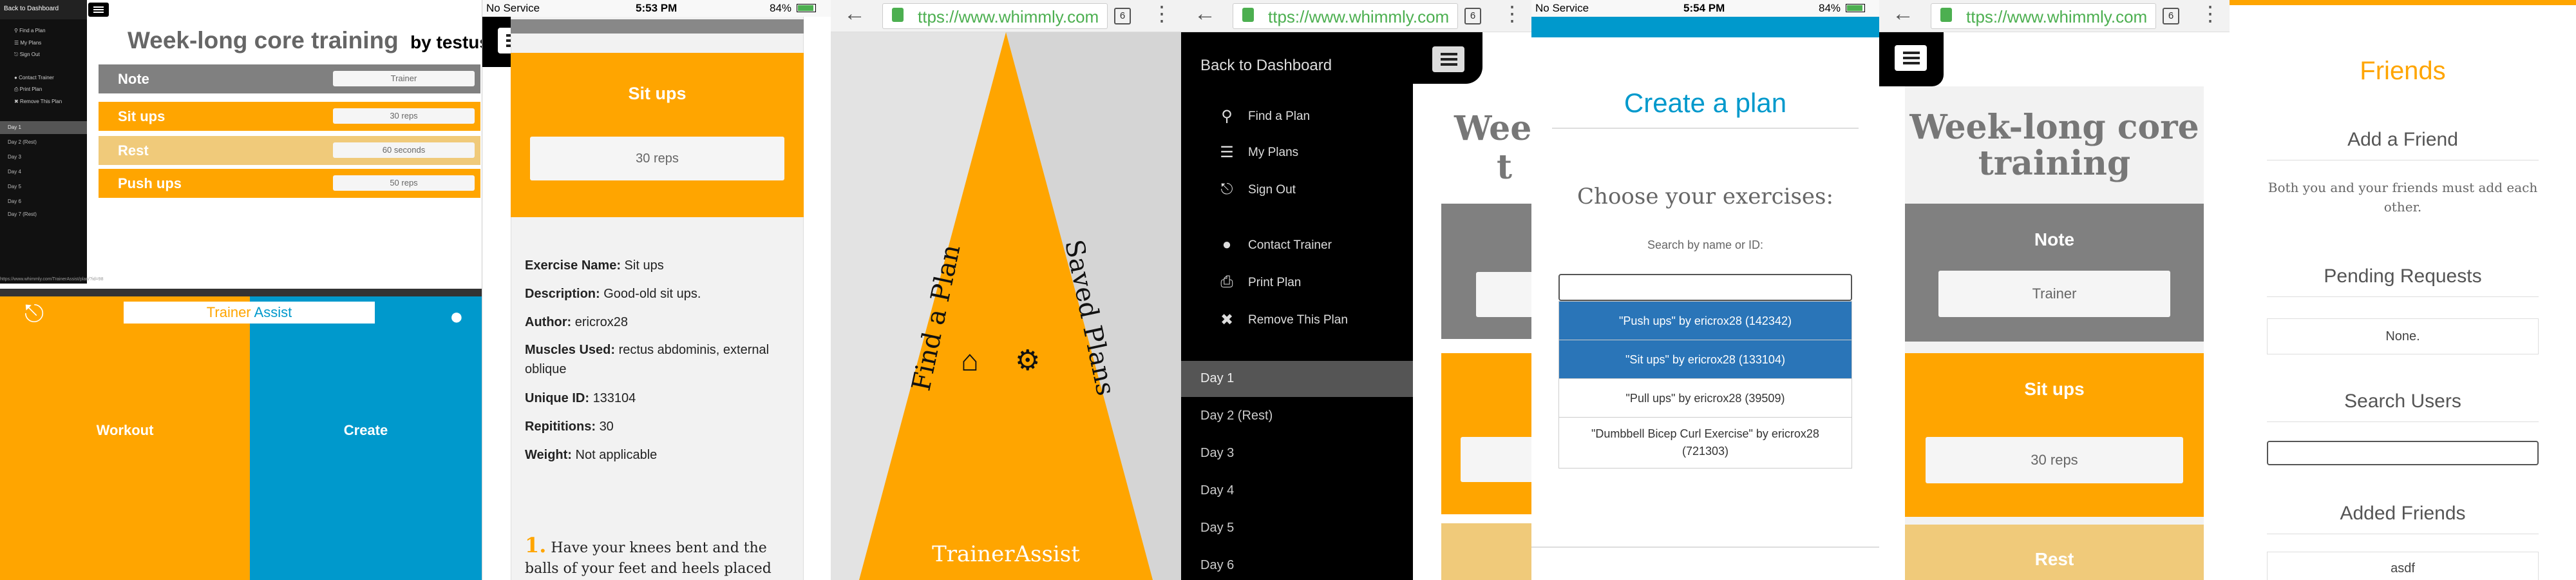  What do you see at coordinates (2054, 552) in the screenshot?
I see `rest-card: Rest` at bounding box center [2054, 552].